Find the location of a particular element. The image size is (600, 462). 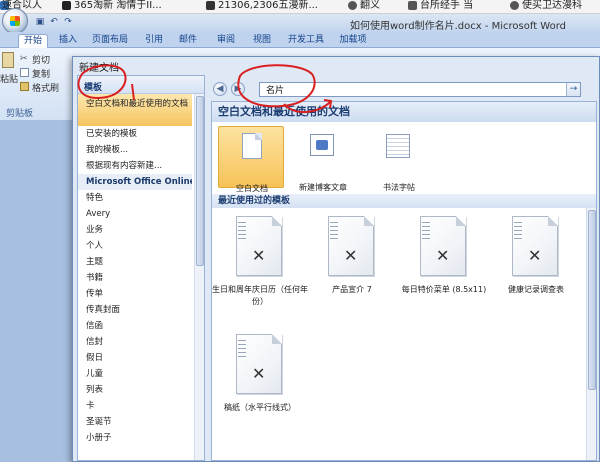

dialog-title: 新建文档 is located at coordinates (99, 68).